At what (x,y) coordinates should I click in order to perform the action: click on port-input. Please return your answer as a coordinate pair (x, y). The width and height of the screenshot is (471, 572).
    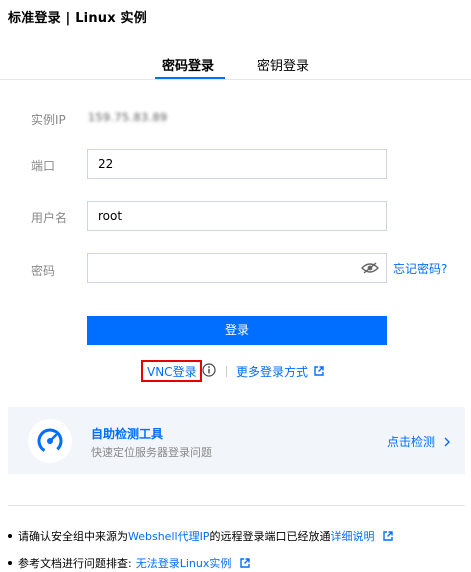
    Looking at the image, I should click on (237, 164).